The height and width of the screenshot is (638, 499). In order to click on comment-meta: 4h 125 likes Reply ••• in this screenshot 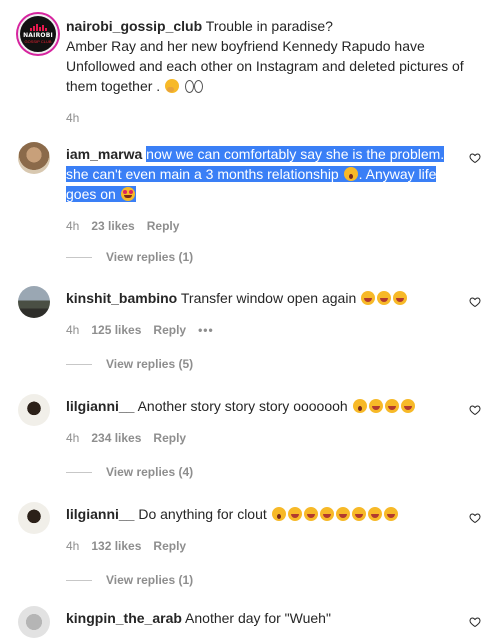, I will do `click(258, 330)`.